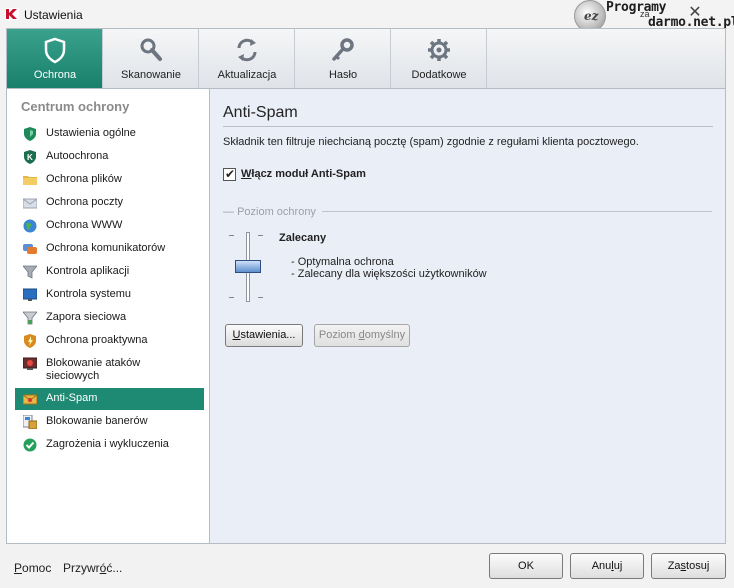  I want to click on funnel-icon, so click(30, 272).